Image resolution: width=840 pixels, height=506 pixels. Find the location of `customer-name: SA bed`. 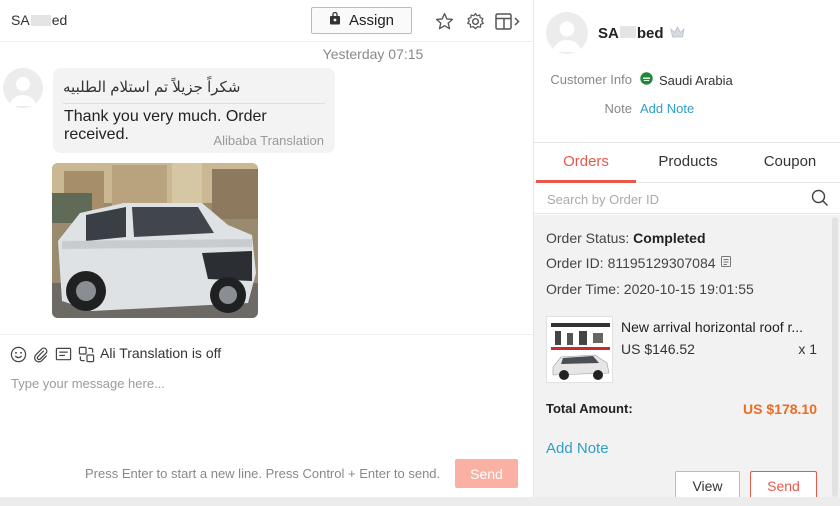

customer-name: SA bed is located at coordinates (641, 33).